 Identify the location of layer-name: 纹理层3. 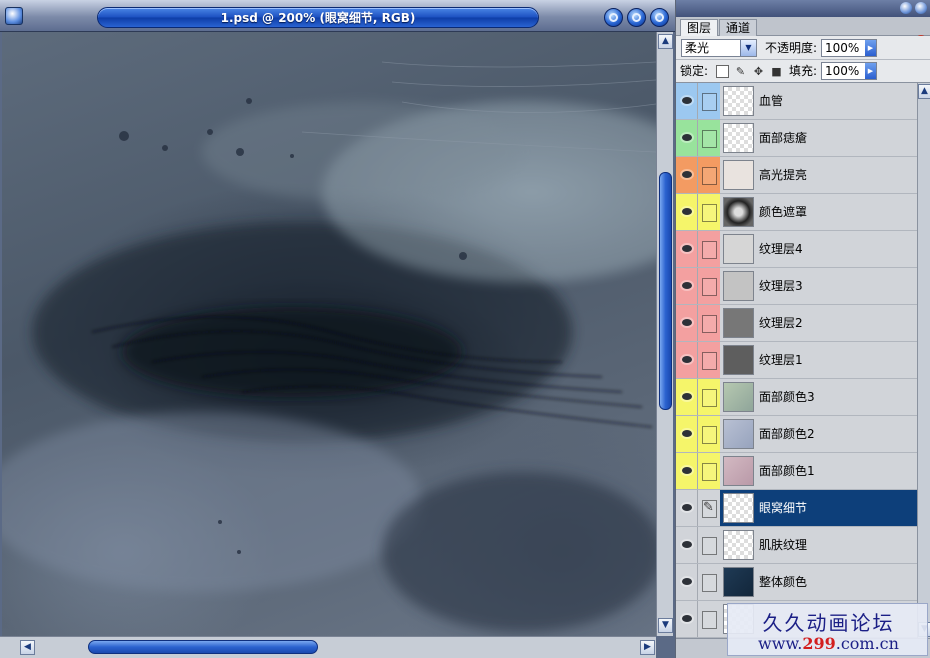
(781, 286).